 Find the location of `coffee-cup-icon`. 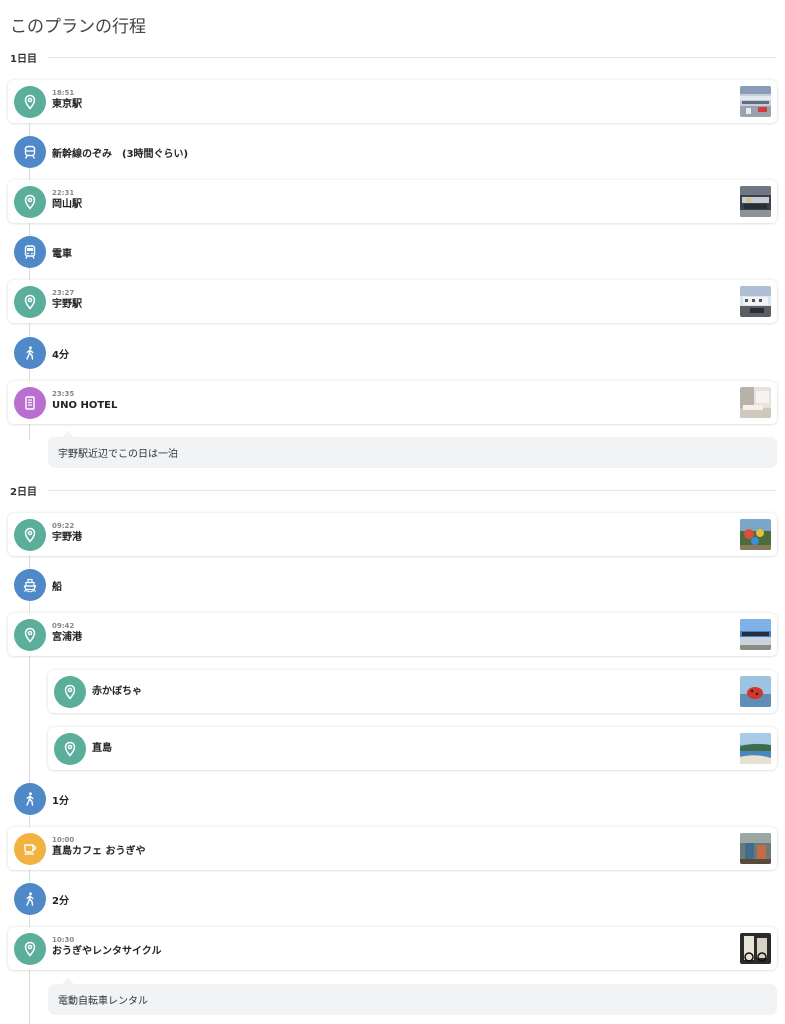

coffee-cup-icon is located at coordinates (30, 849).